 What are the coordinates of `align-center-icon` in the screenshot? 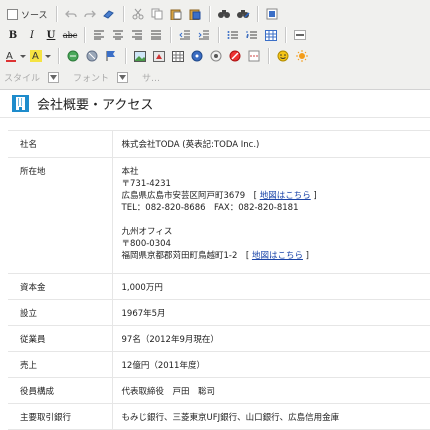 It's located at (118, 35).